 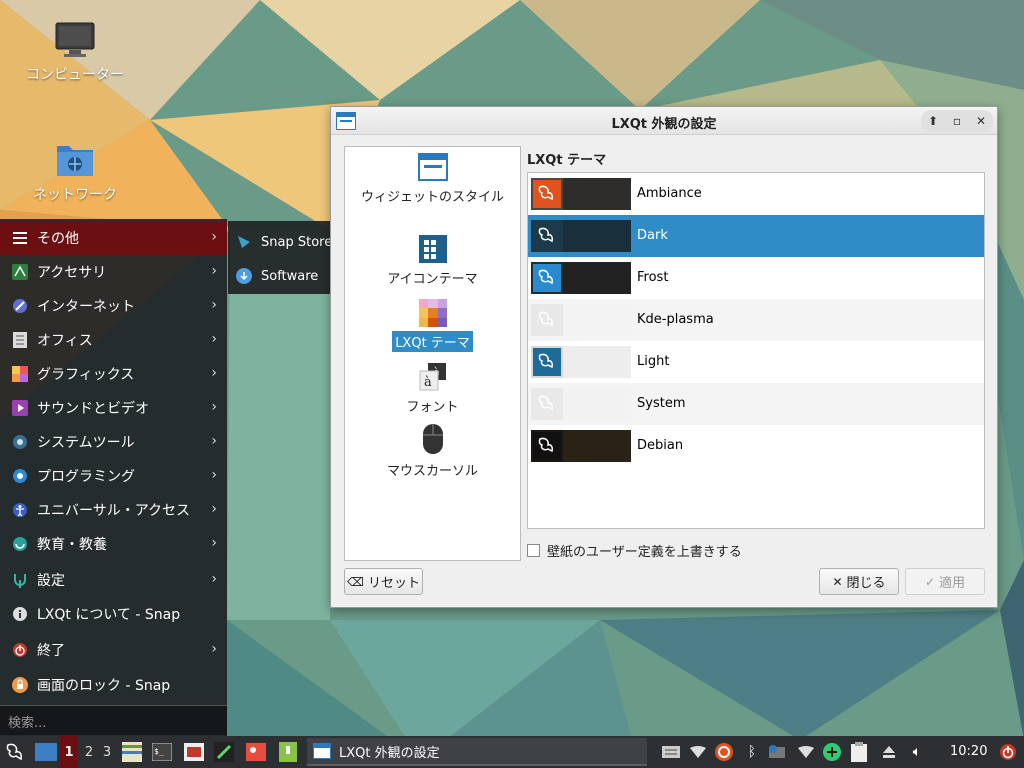 I want to click on category-lxqt-theme: LXQt テーマ, so click(x=432, y=325).